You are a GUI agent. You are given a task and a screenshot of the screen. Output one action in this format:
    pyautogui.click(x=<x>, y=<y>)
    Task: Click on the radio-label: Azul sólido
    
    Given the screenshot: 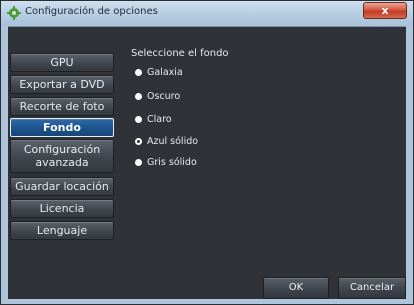 What is the action you would take?
    pyautogui.click(x=173, y=141)
    